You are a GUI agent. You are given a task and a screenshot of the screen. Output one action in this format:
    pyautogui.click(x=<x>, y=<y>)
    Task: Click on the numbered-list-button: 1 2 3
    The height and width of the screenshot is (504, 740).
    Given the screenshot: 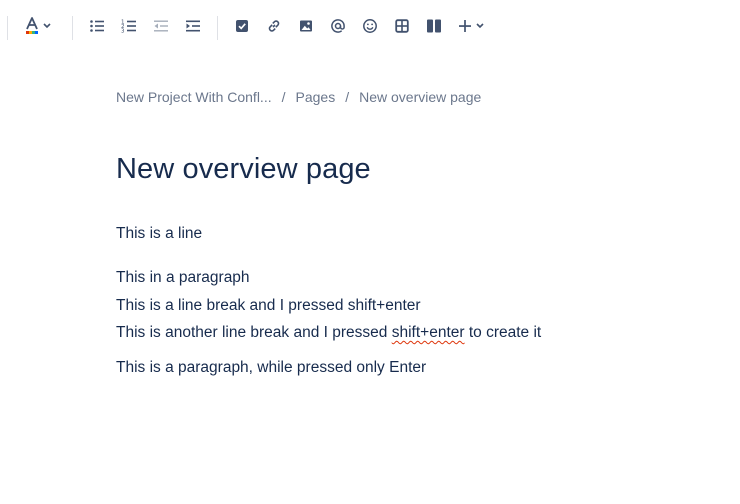 What is the action you would take?
    pyautogui.click(x=129, y=28)
    